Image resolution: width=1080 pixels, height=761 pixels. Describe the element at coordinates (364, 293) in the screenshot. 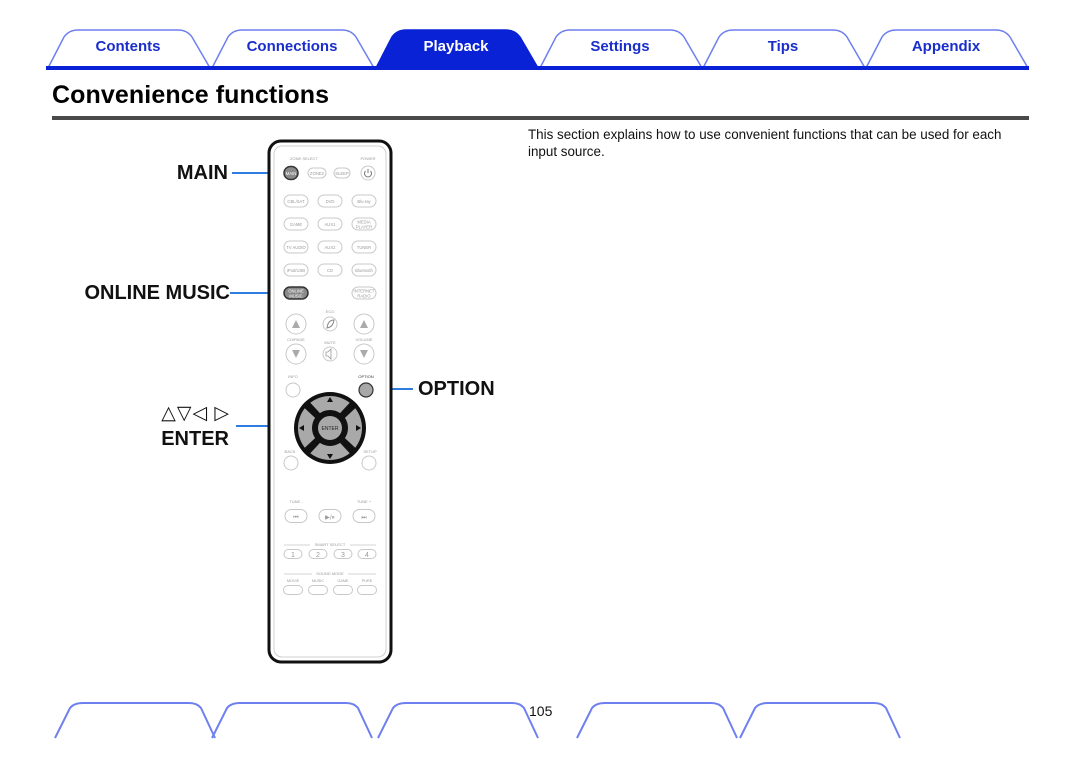

I see `remote-button-internet-radio: INTERNETRADIO` at that location.